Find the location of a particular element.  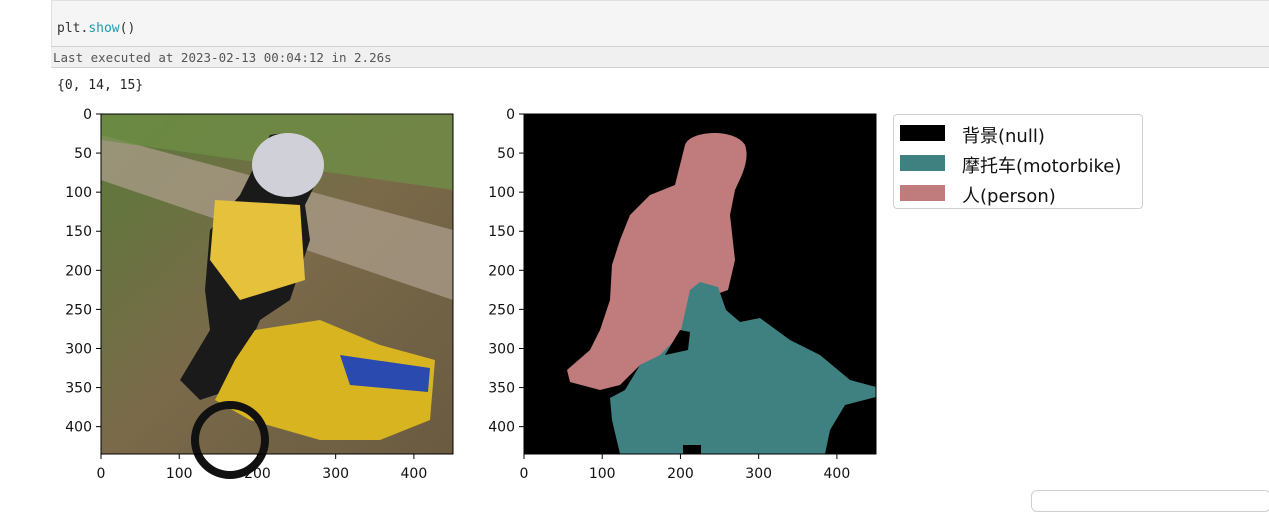

seg-y-tick-label: 350 is located at coordinates (501, 389).